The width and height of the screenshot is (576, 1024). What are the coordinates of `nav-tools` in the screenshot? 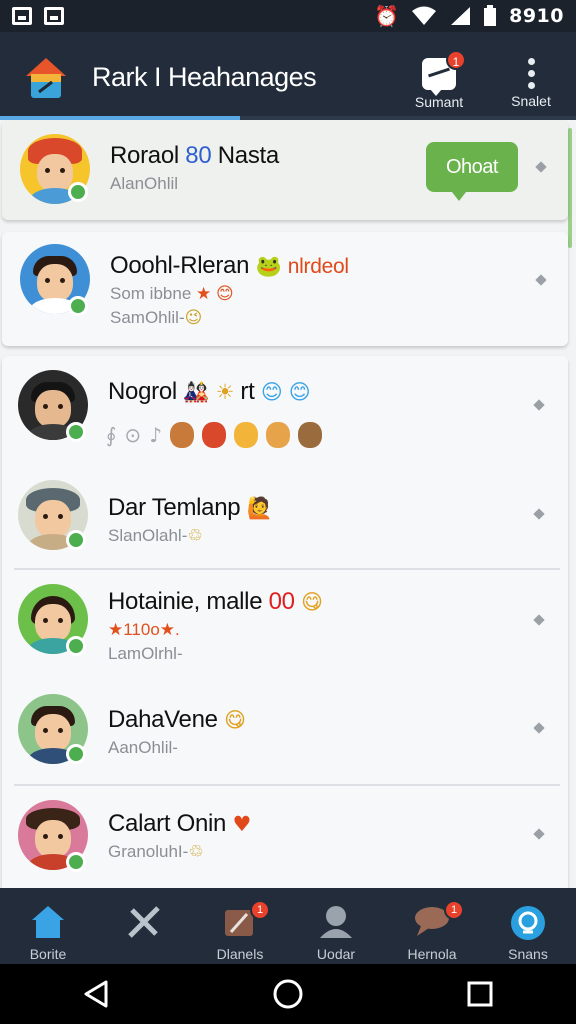 It's located at (144, 926).